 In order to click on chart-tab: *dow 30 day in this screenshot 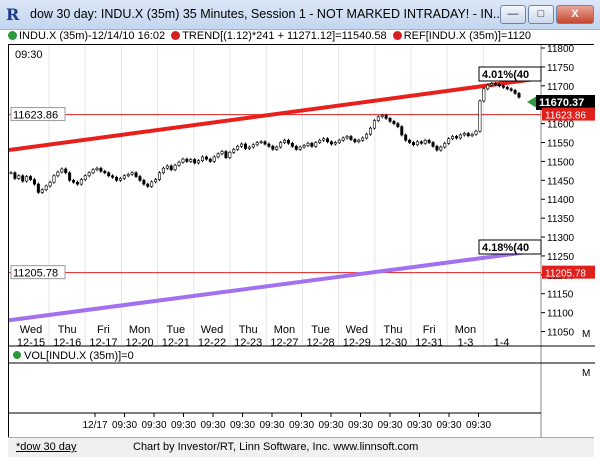, I will do `click(46, 447)`.